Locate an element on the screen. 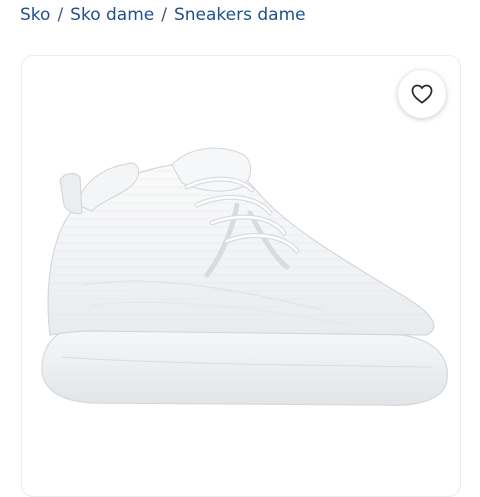  favorite-button is located at coordinates (422, 94).